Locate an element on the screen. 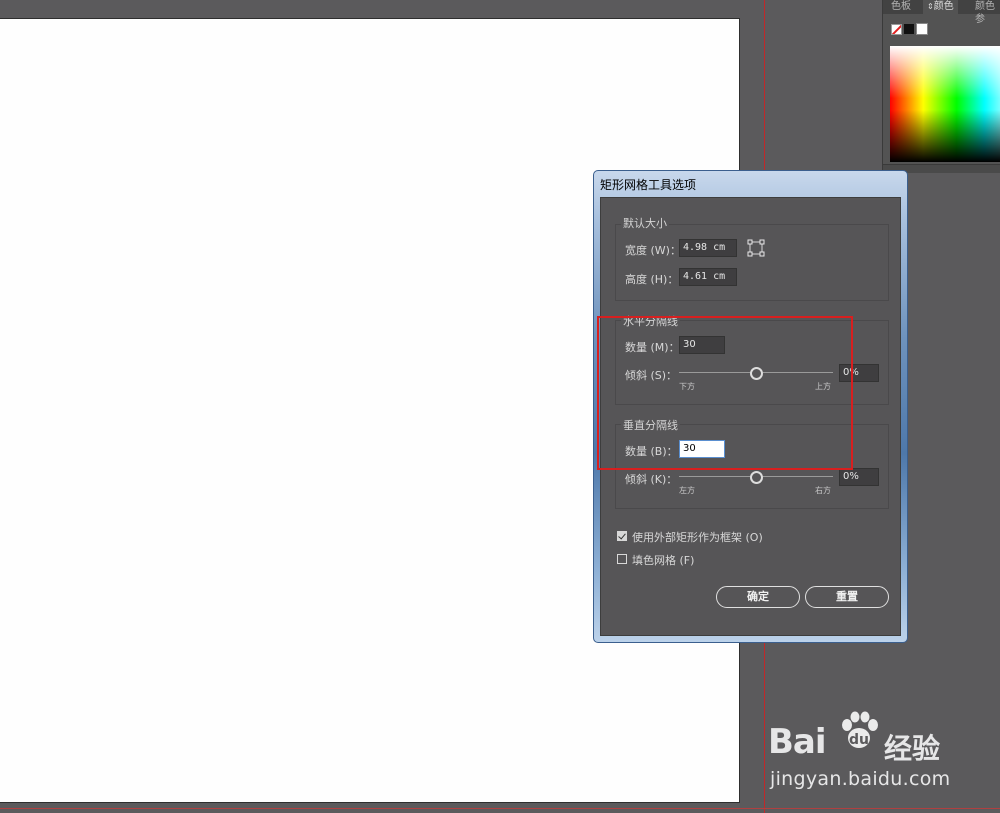 The image size is (1000, 813). vertical-skew-thumb is located at coordinates (756, 477).